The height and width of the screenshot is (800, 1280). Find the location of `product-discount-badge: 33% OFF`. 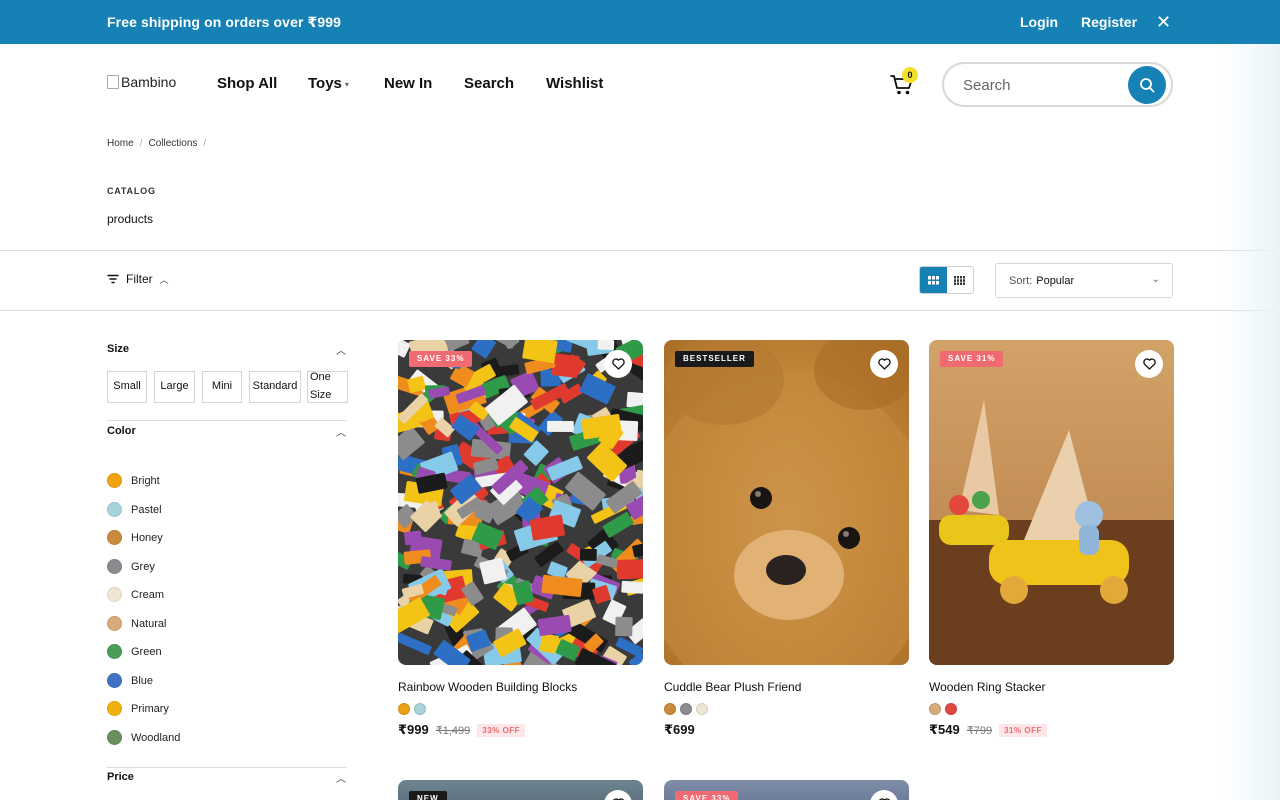

product-discount-badge: 33% OFF is located at coordinates (501, 730).